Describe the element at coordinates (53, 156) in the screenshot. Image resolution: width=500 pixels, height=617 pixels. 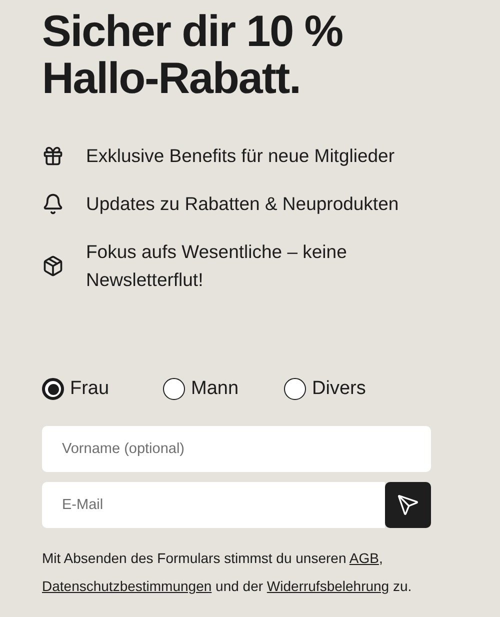
I see `gift-icon` at that location.